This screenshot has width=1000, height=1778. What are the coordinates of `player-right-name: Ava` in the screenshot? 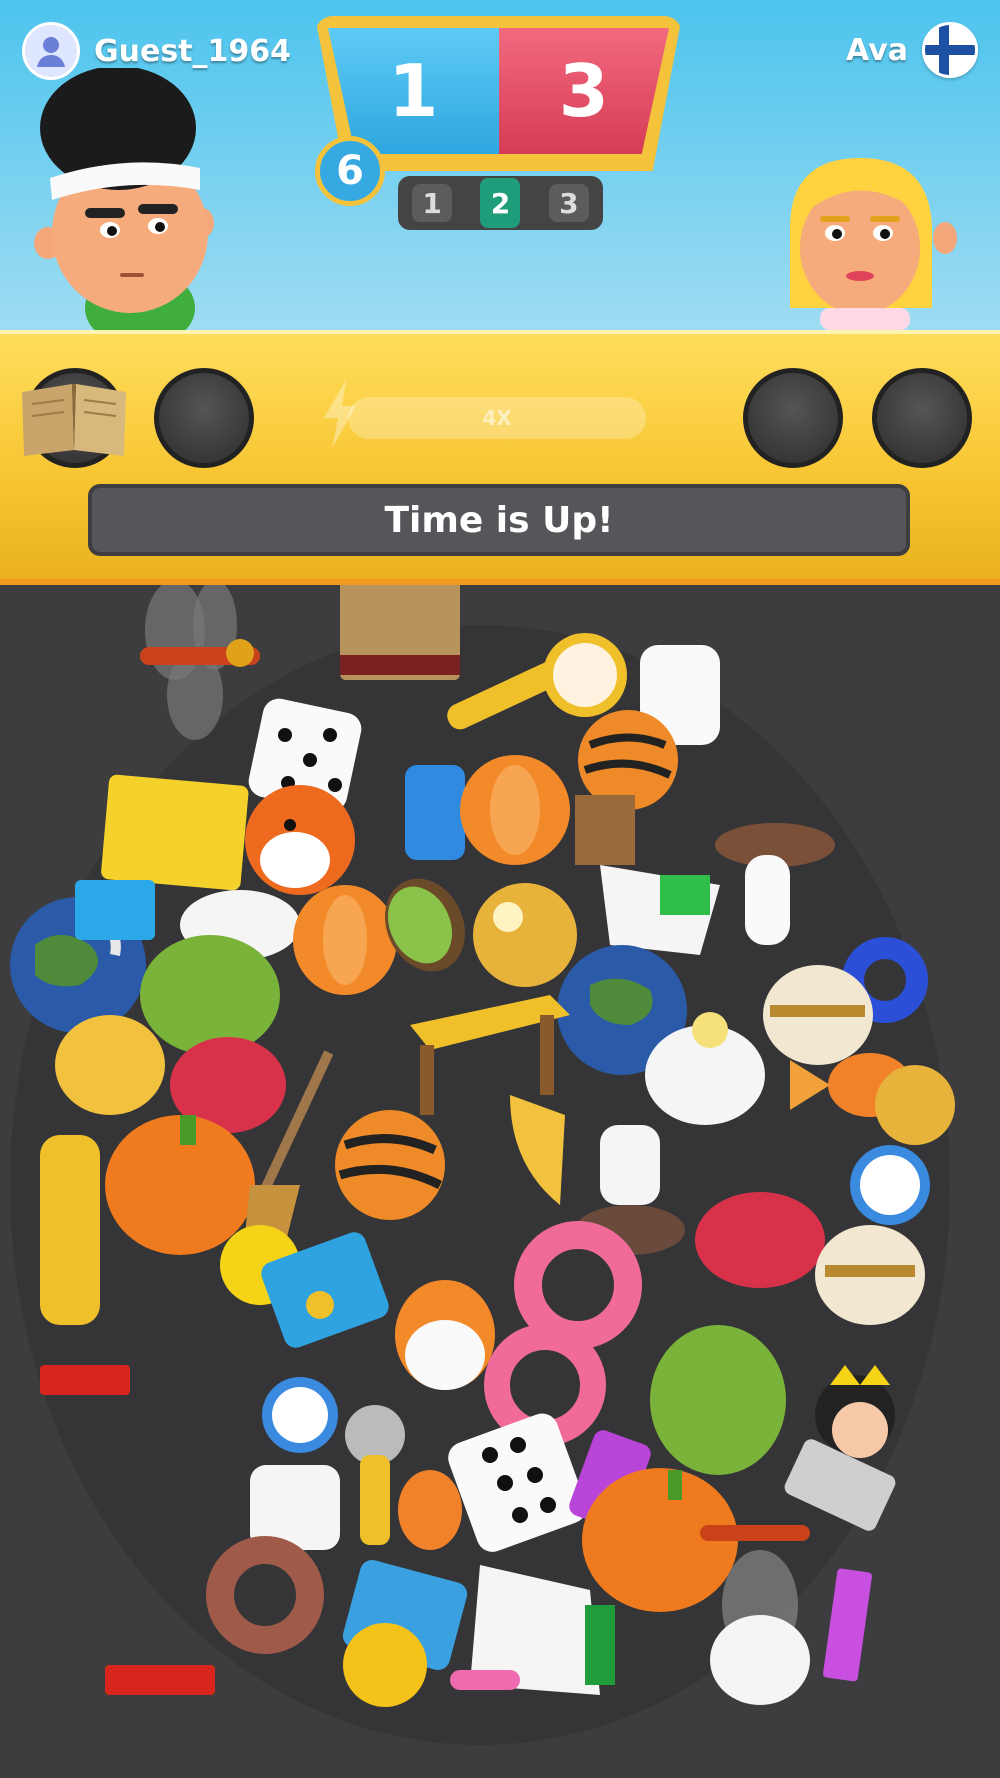 It's located at (877, 50).